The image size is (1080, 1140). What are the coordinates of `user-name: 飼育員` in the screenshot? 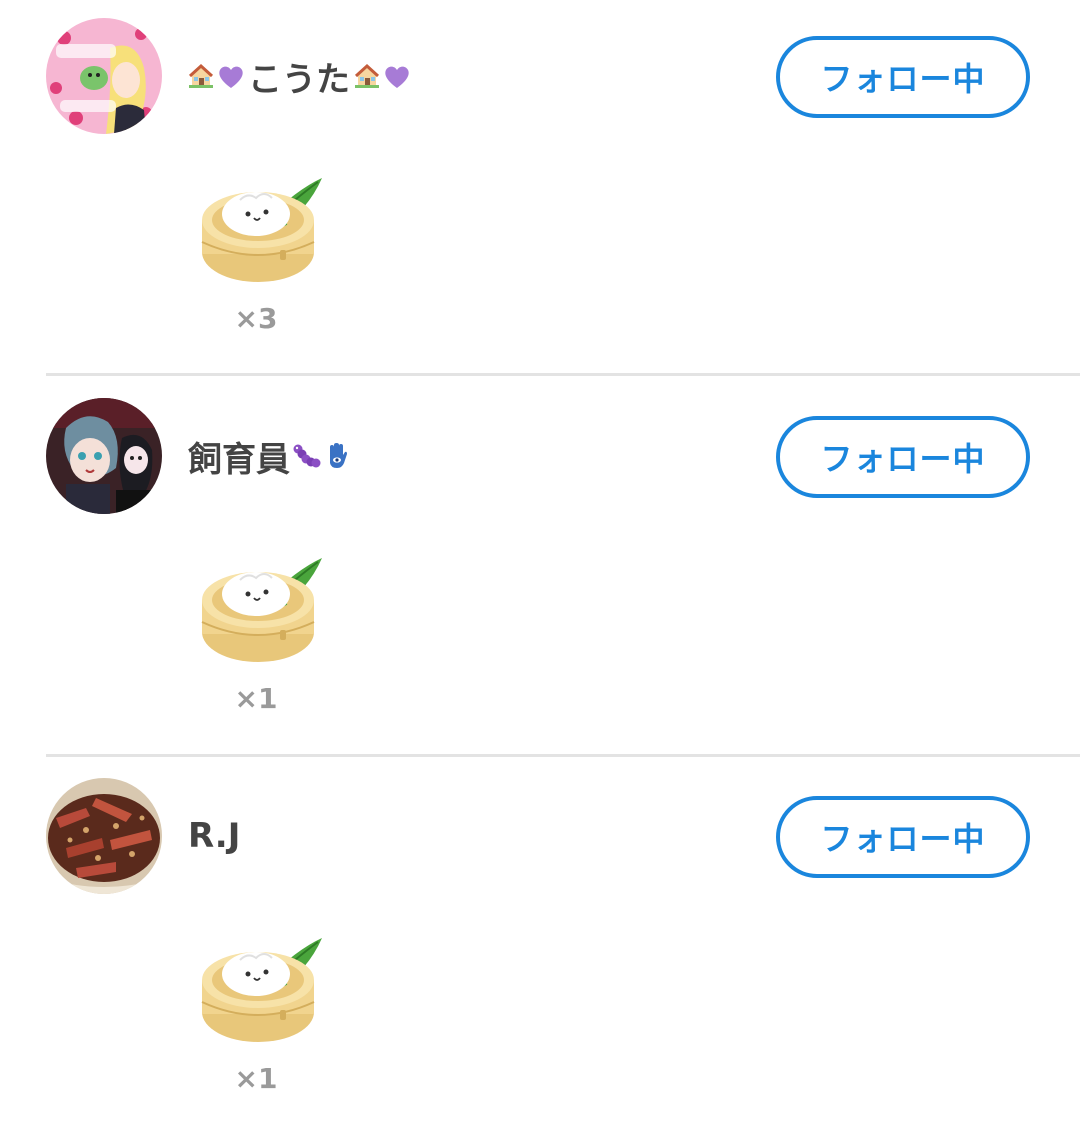 It's located at (269, 458).